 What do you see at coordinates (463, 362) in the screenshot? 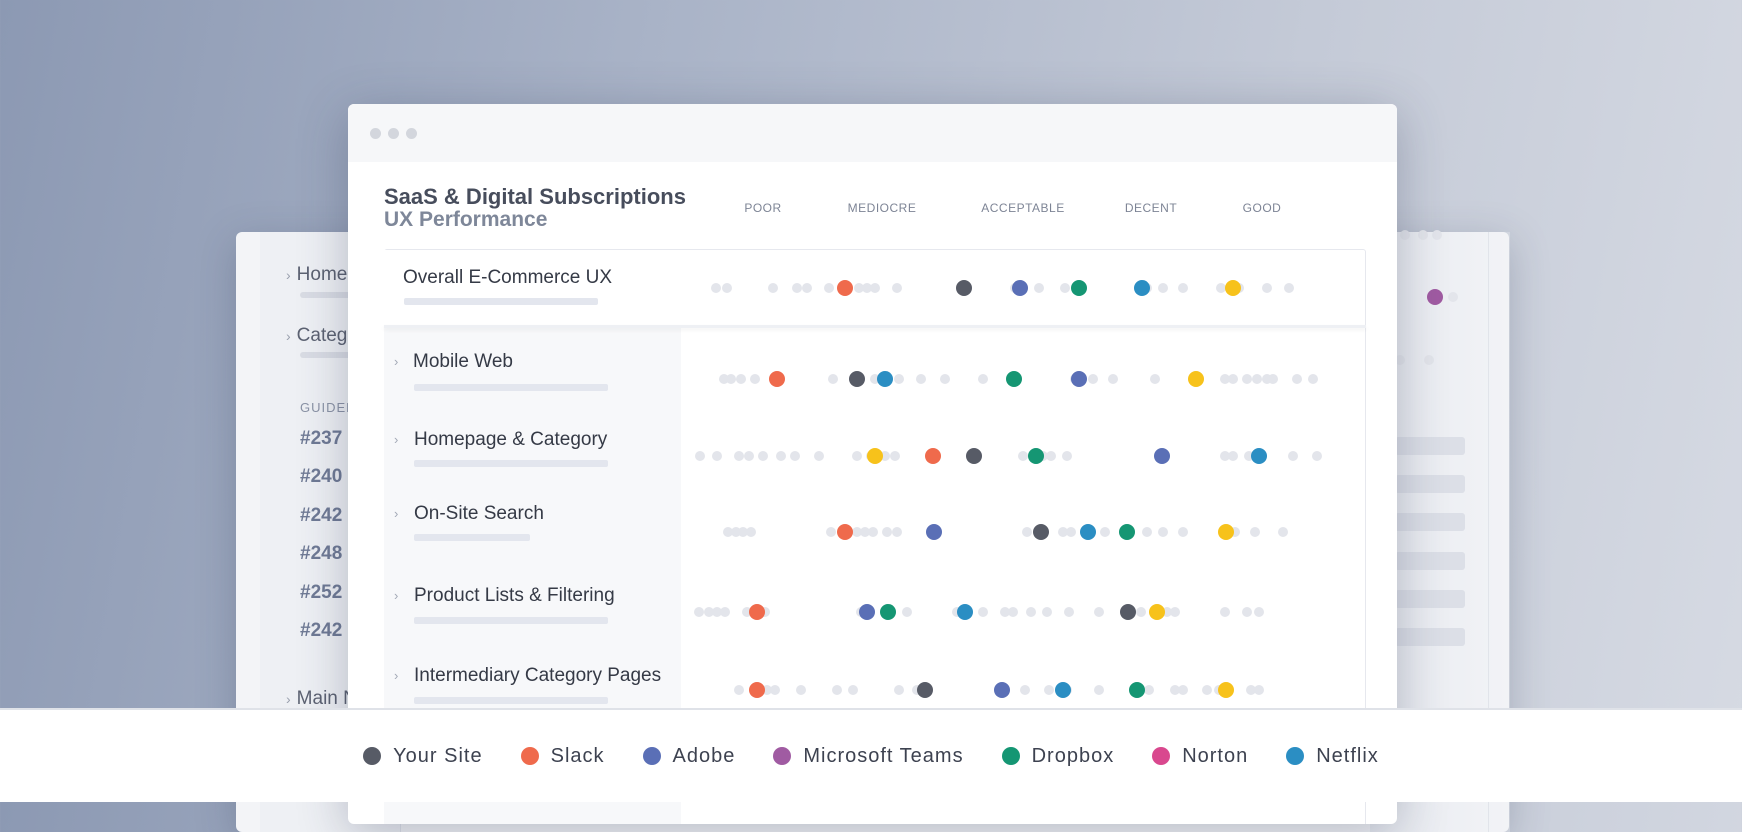
I see `row-label-mobile-web: Mobile Web` at bounding box center [463, 362].